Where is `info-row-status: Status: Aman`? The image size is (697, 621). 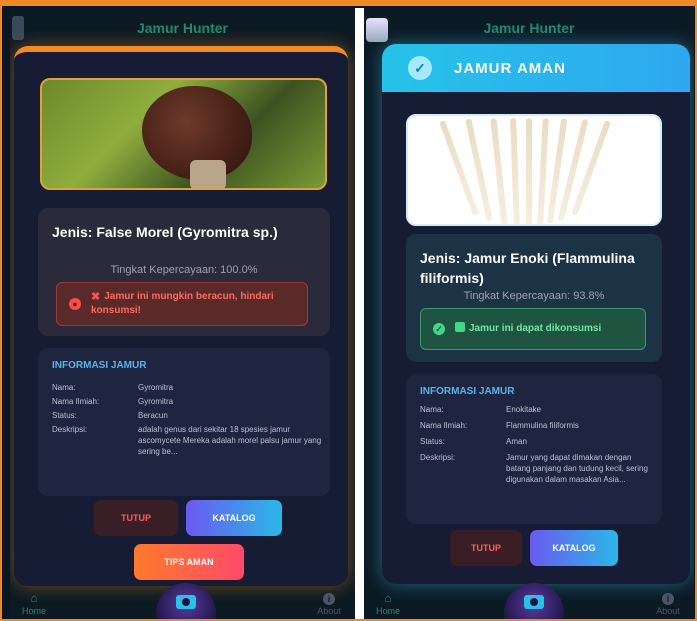 info-row-status: Status: Aman is located at coordinates (473, 441).